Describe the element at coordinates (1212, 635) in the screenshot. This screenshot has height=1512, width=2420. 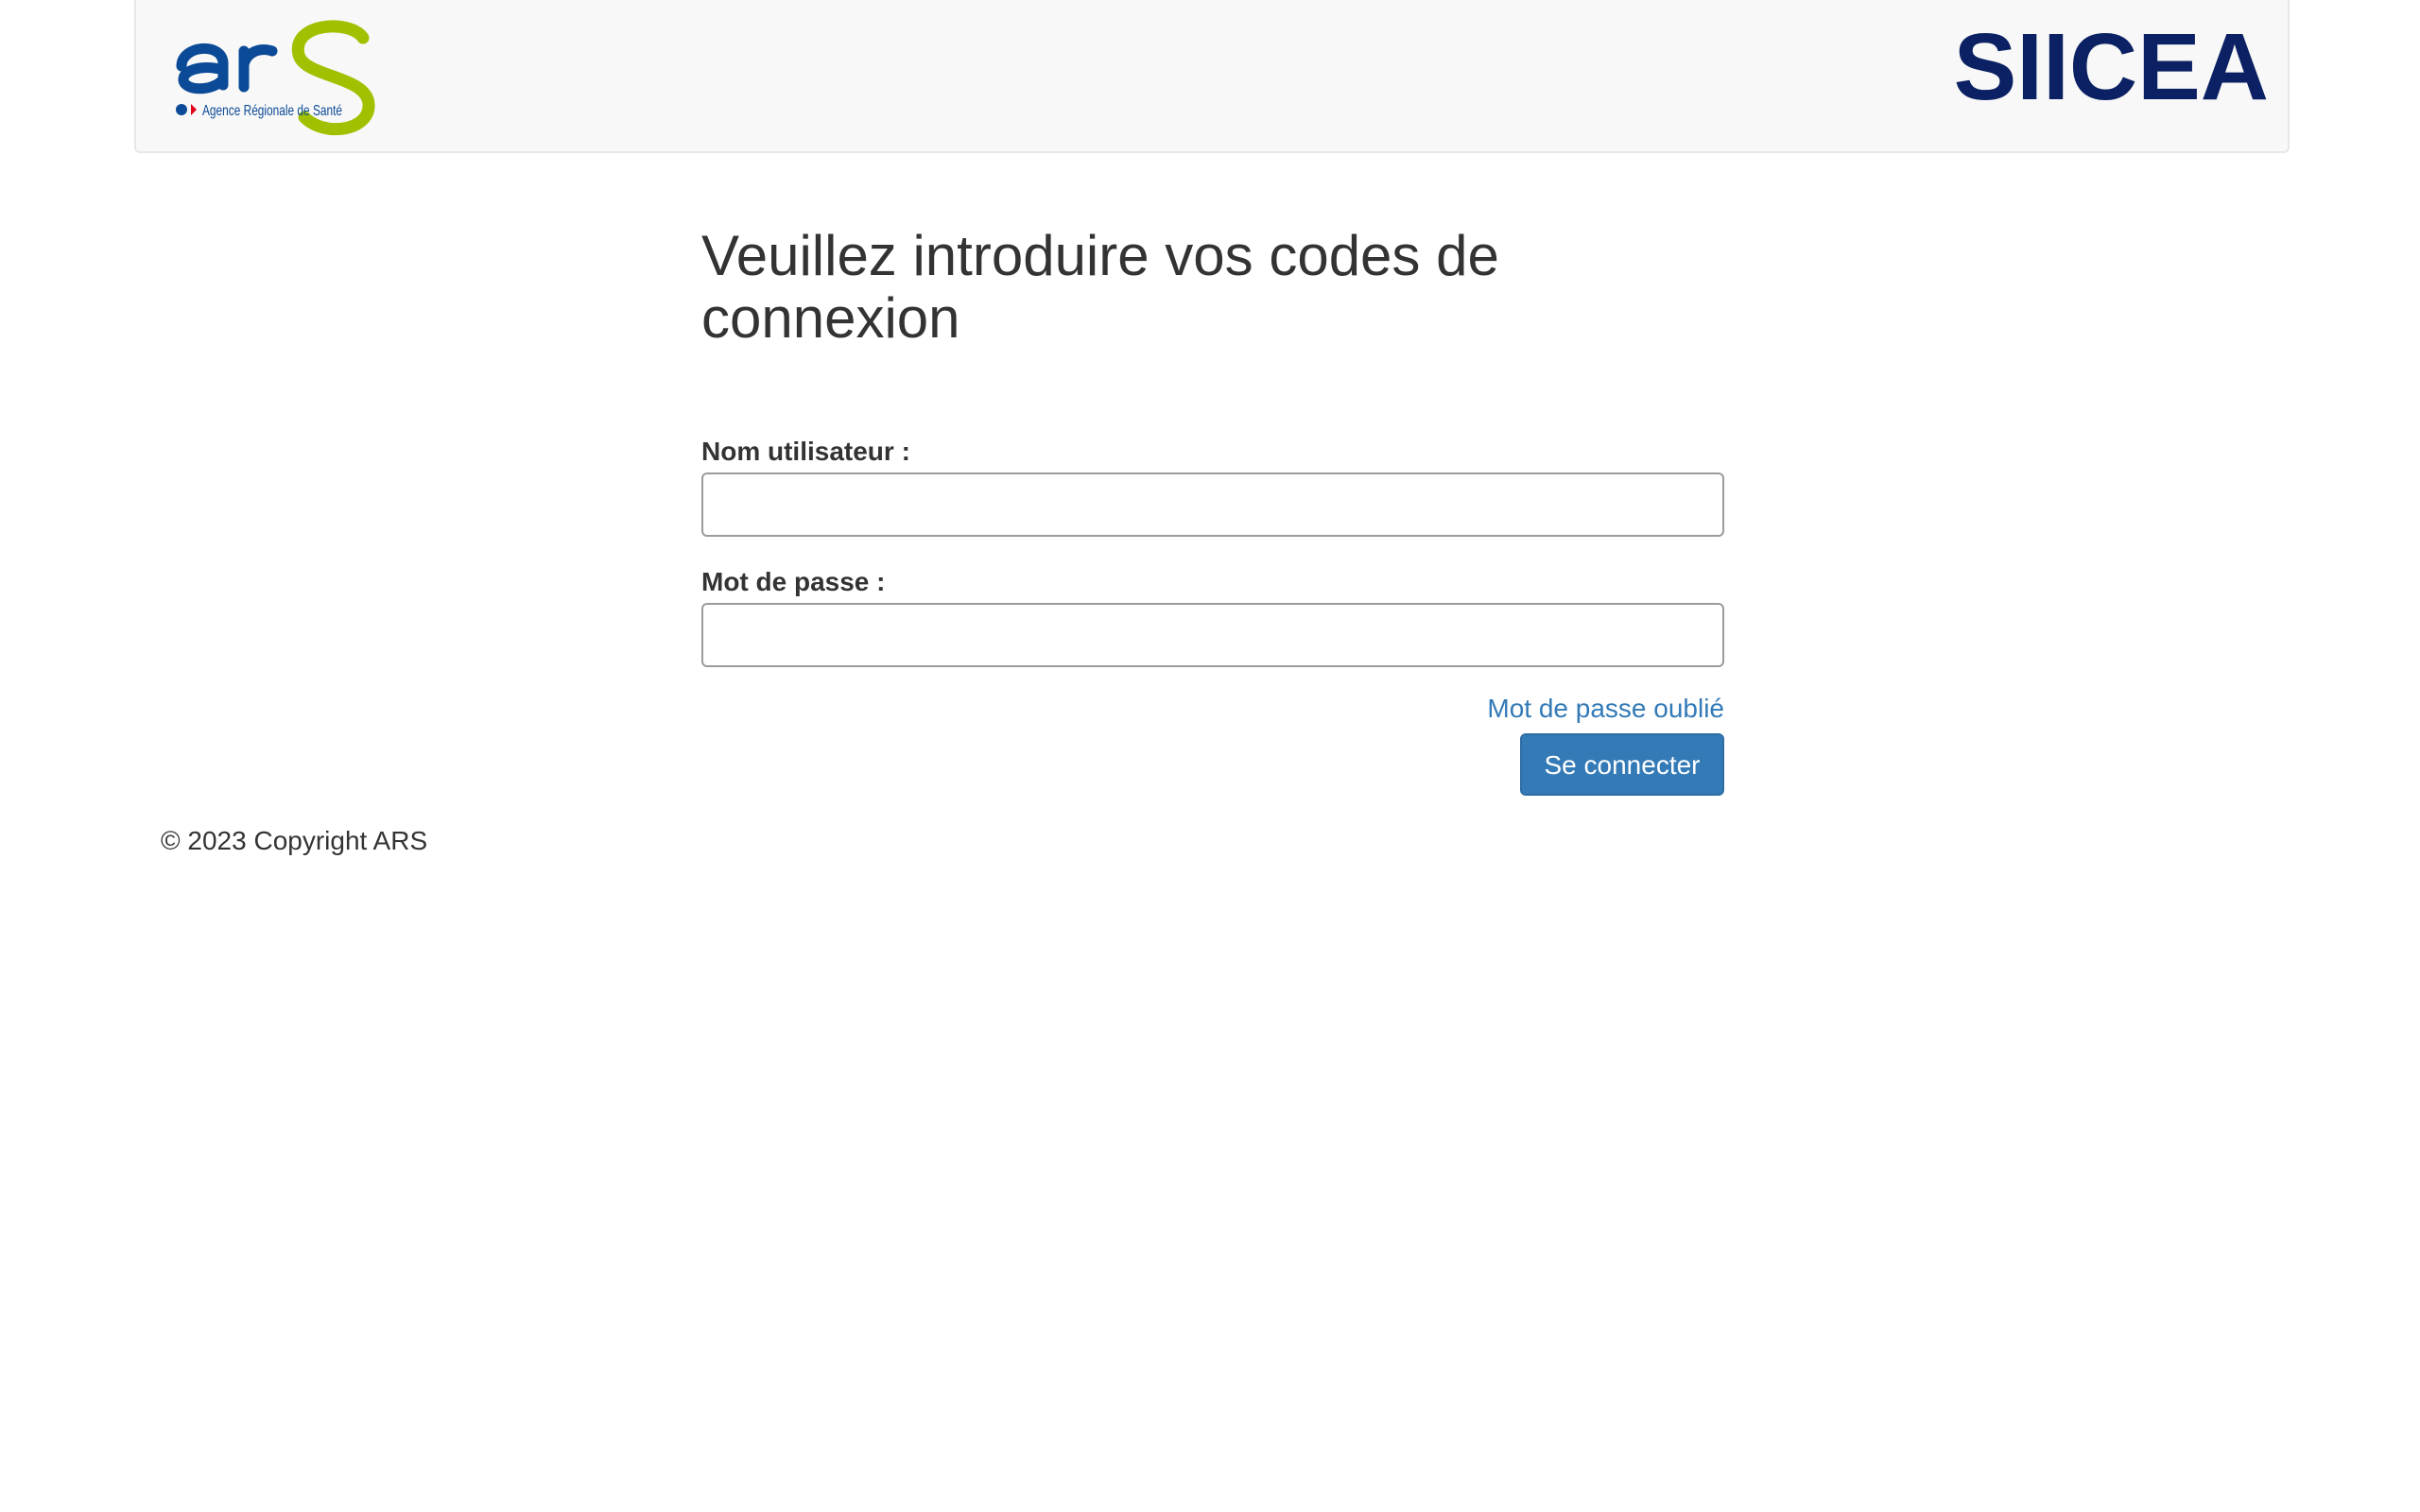
I see `password-input` at that location.